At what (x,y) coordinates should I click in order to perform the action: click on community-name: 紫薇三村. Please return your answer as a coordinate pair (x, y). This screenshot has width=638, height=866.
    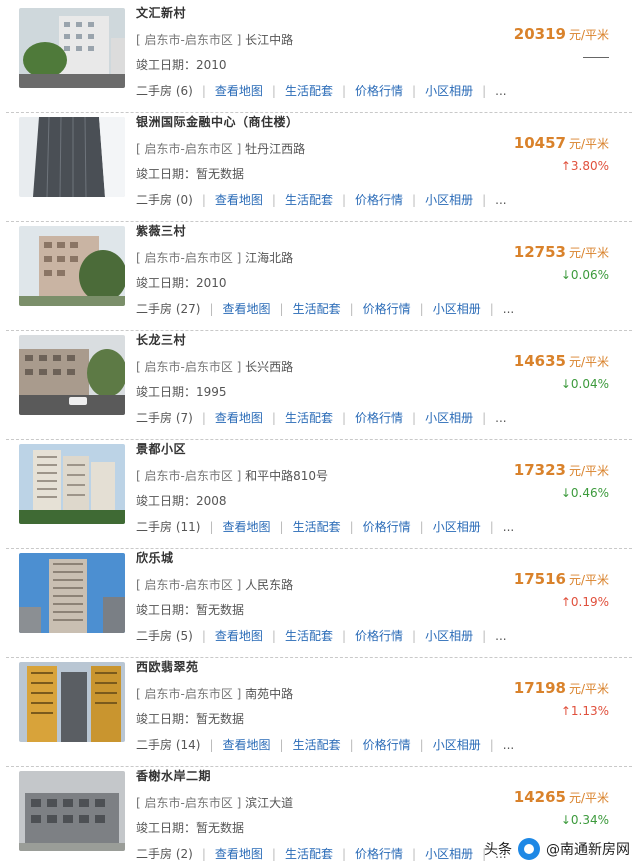
    Looking at the image, I should click on (161, 230).